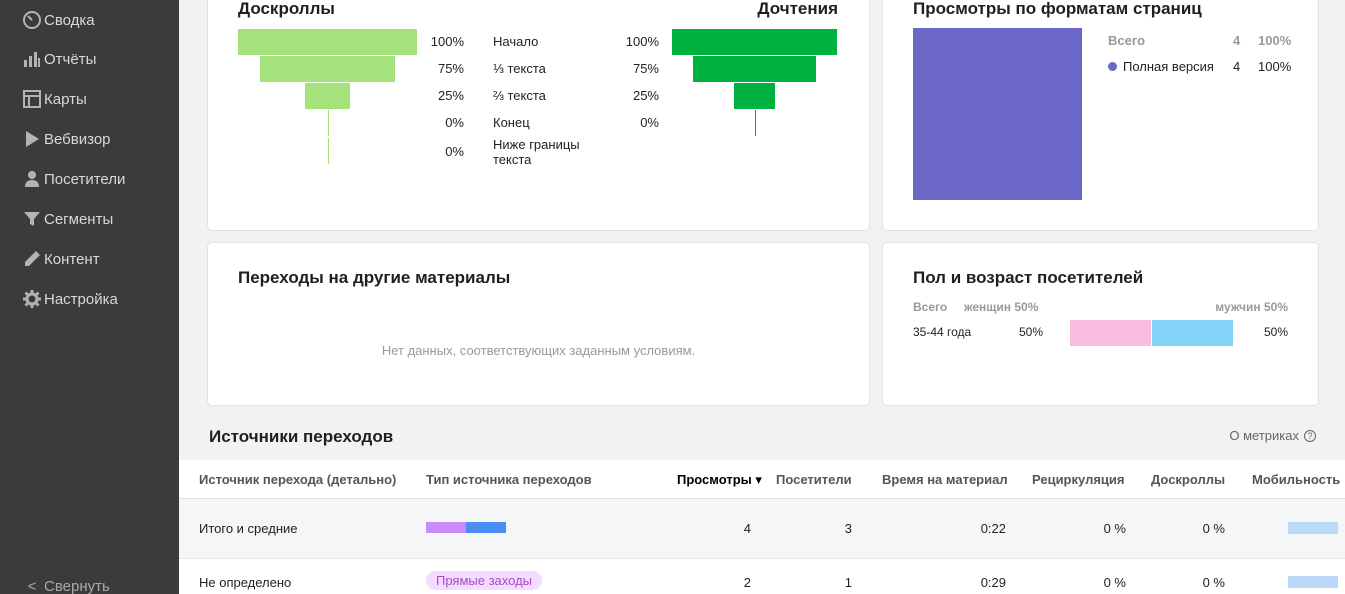 The height and width of the screenshot is (594, 1345). What do you see at coordinates (509, 479) in the screenshot?
I see `col-source-type: Тип источника переходов` at bounding box center [509, 479].